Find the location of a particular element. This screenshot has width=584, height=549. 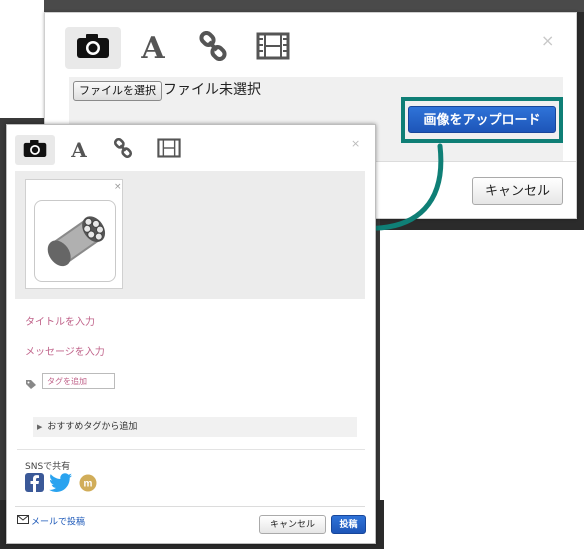

file-status-text: ファイル未選択 is located at coordinates (212, 90).